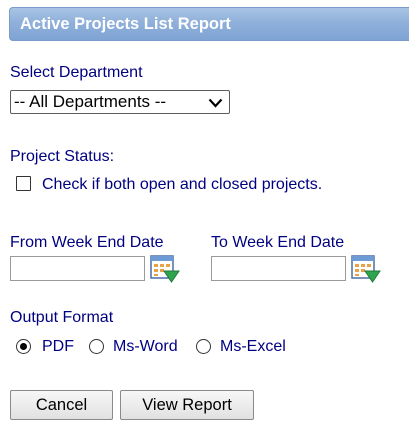  Describe the element at coordinates (77, 268) in the screenshot. I see `from-date-input` at that location.